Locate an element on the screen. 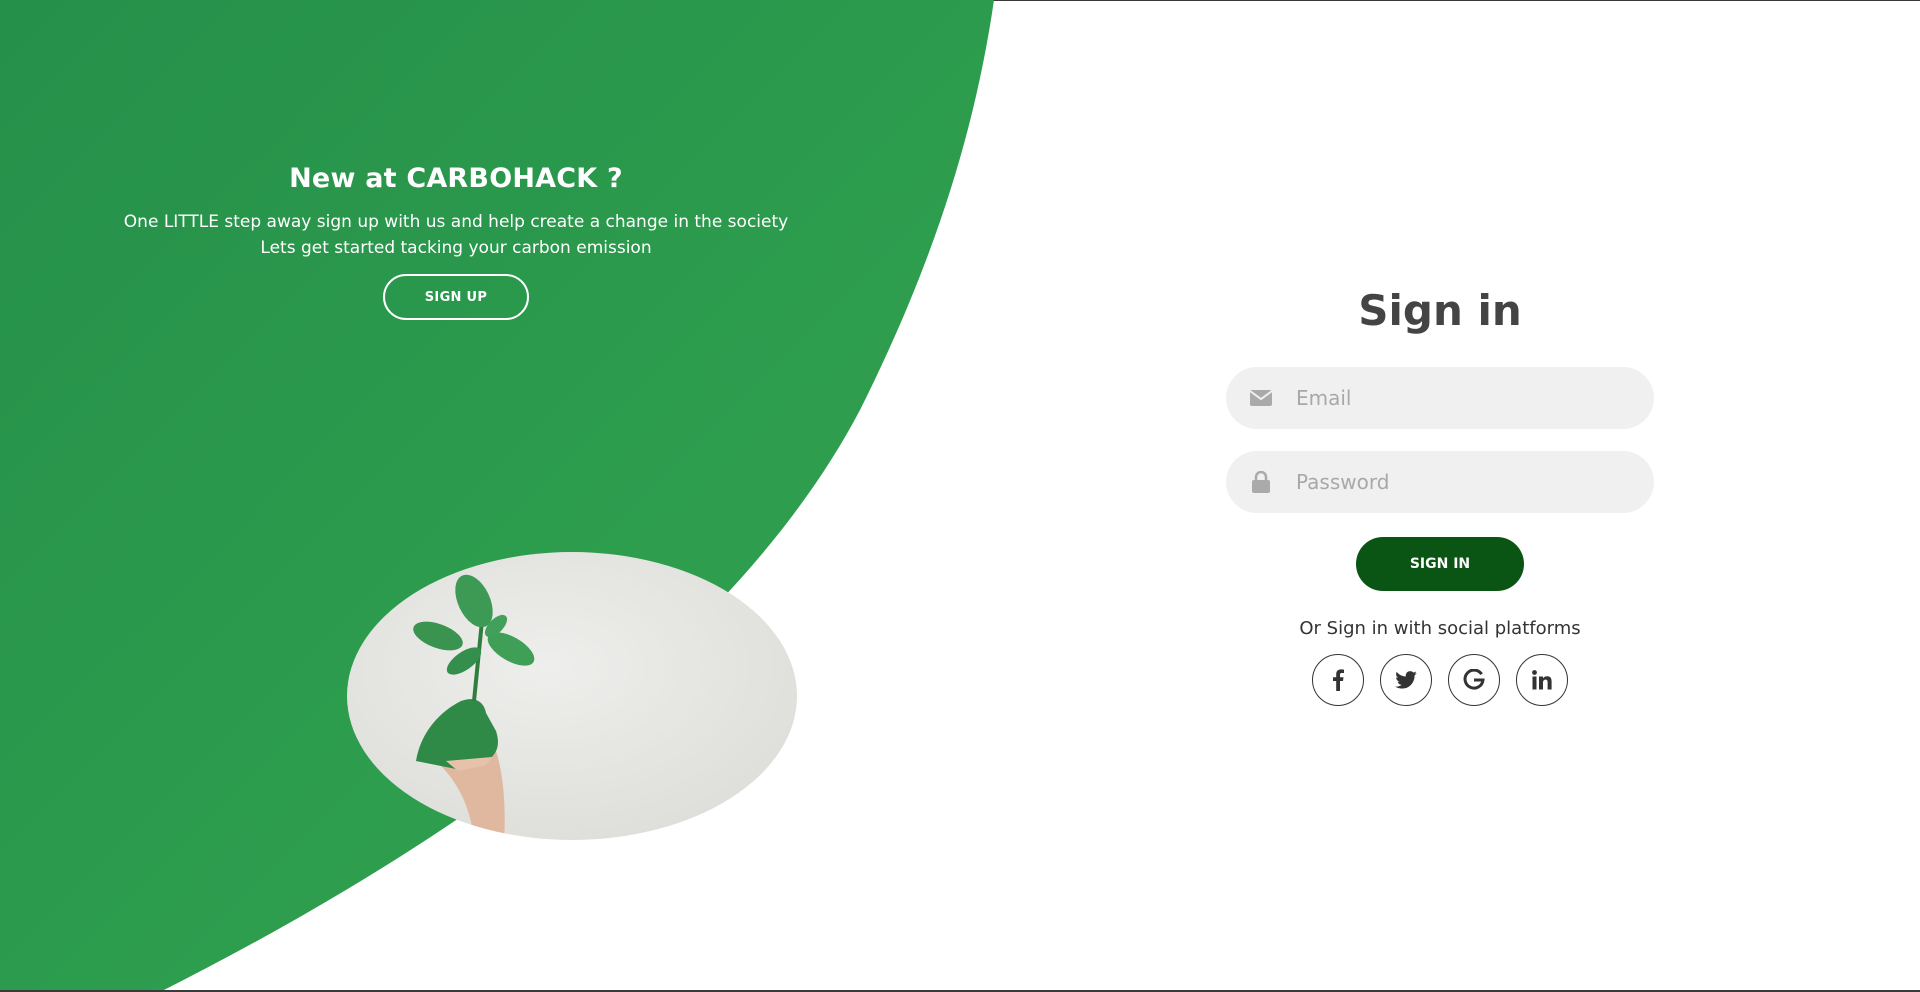 This screenshot has height=992, width=1920. facebook-icon is located at coordinates (1338, 680).